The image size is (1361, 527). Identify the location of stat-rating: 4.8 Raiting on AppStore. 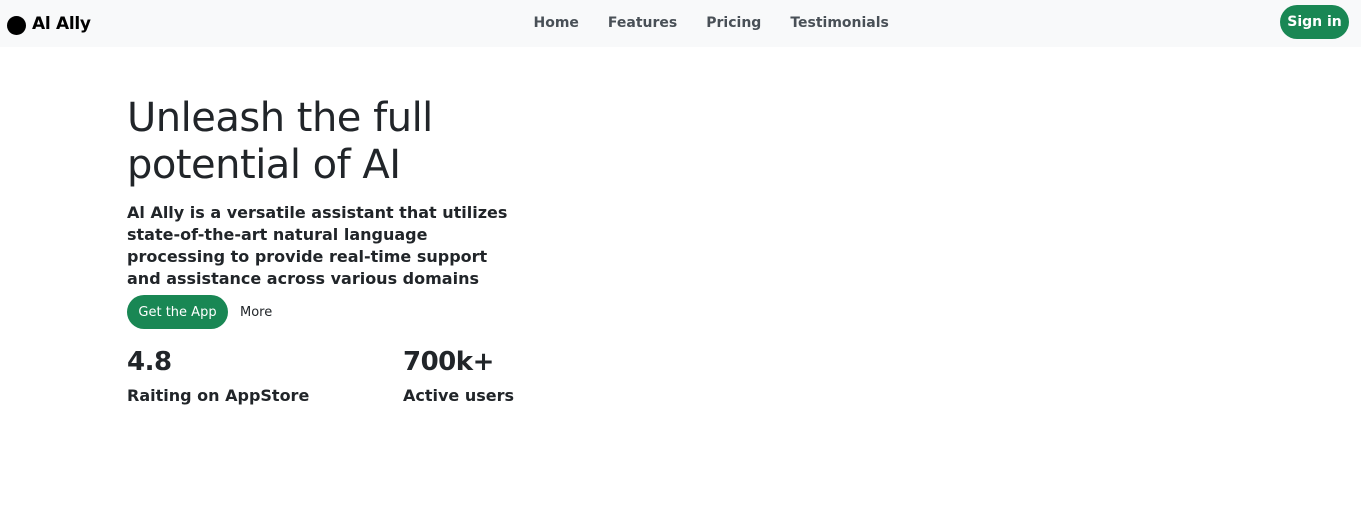
(218, 375).